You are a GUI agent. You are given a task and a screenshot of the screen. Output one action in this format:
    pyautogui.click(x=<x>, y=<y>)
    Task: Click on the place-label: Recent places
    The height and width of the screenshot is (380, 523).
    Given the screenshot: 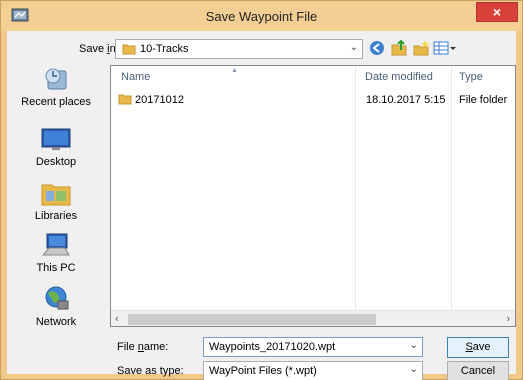 What is the action you would take?
    pyautogui.click(x=56, y=102)
    